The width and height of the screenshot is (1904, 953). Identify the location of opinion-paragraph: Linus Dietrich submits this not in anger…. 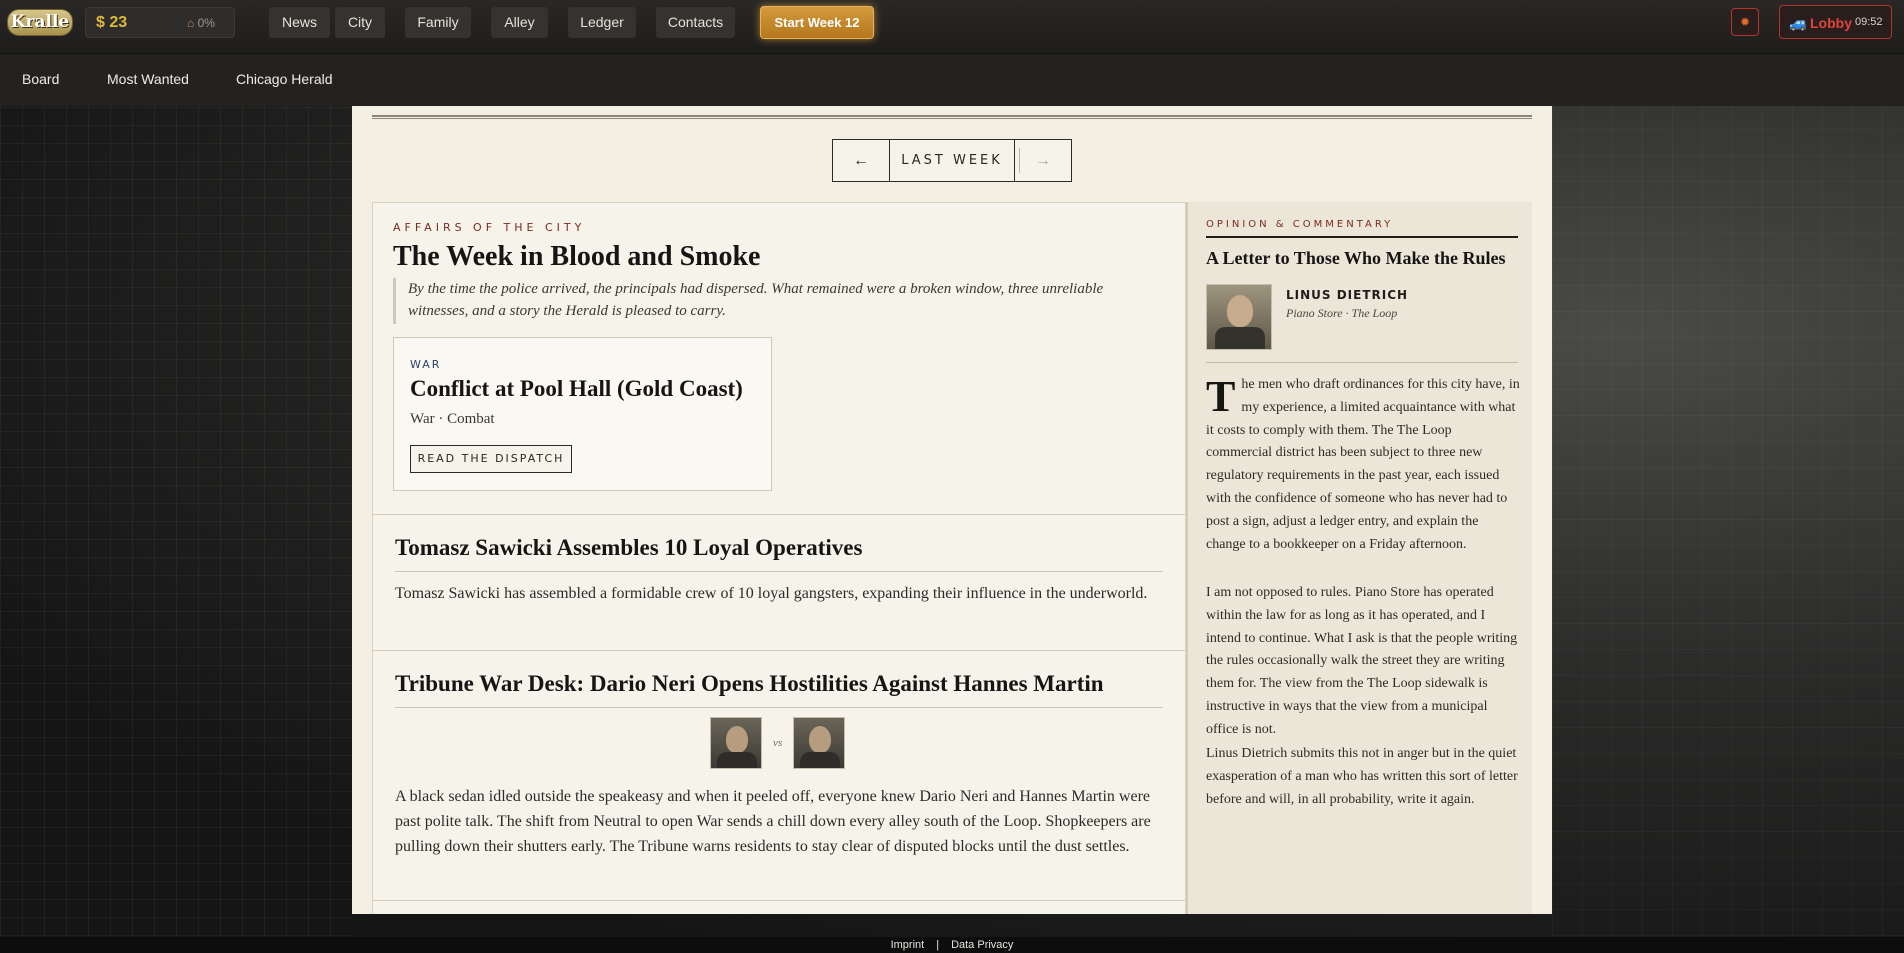
(1362, 776).